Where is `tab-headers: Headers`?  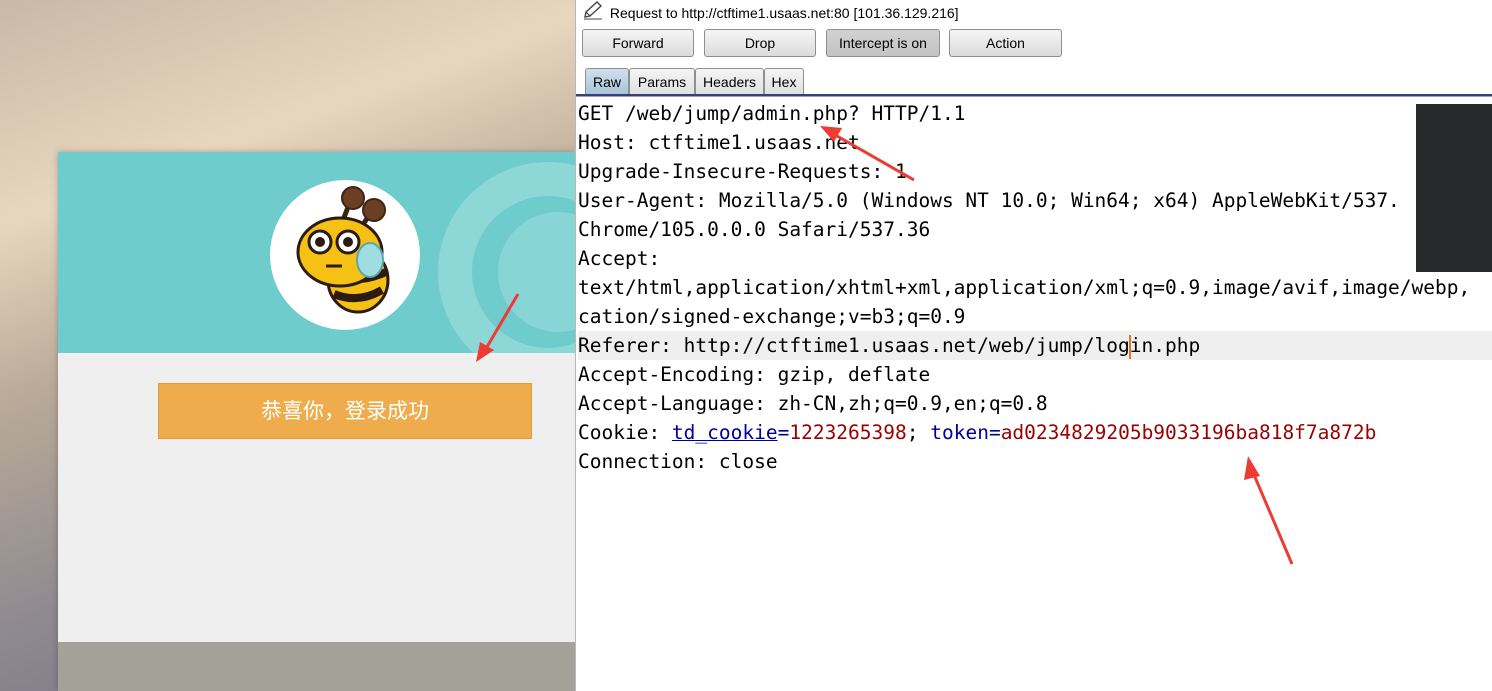 tab-headers: Headers is located at coordinates (729, 81).